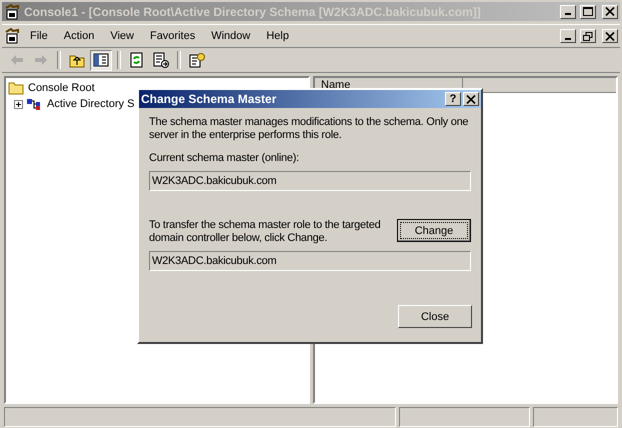 The image size is (622, 428). I want to click on dialog-title: Change Schema Master, so click(209, 99).